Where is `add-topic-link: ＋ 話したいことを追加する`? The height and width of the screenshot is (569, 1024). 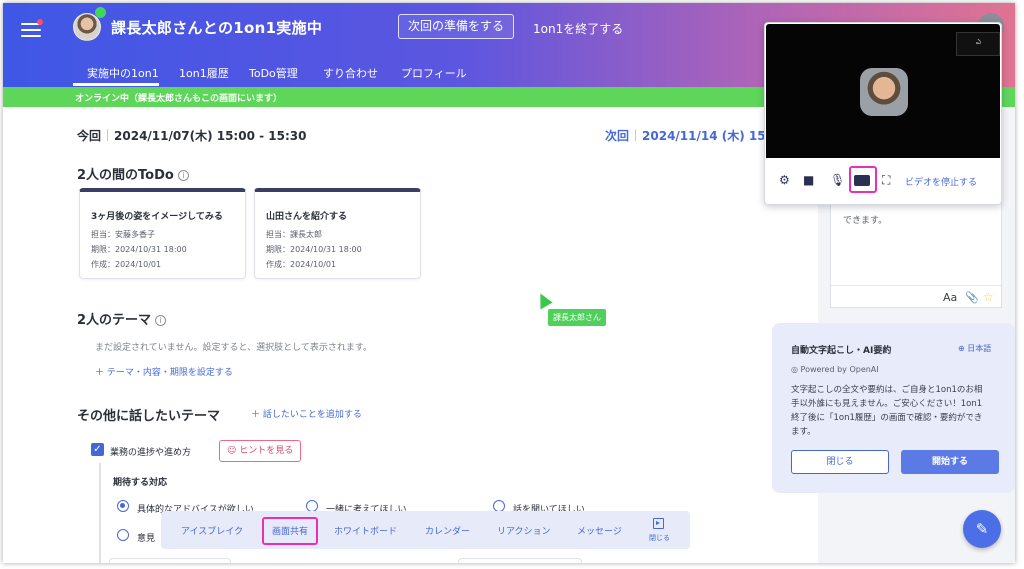 add-topic-link: ＋ 話したいことを追加する is located at coordinates (306, 413).